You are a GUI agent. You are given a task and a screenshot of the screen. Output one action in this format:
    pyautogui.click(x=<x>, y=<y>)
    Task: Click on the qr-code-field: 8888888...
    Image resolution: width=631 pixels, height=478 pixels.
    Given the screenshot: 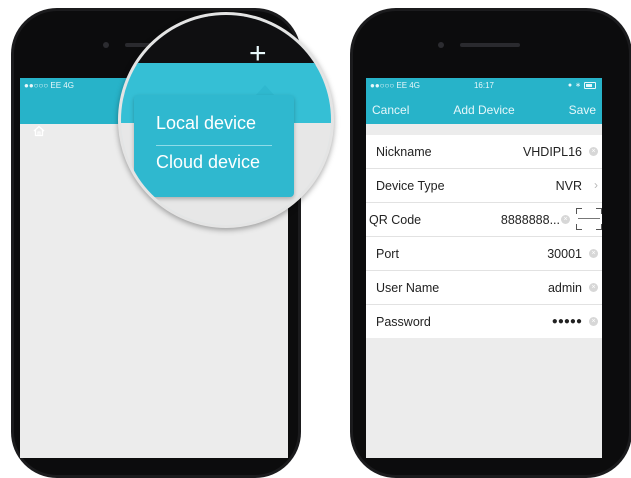 What is the action you would take?
    pyautogui.click(x=530, y=220)
    